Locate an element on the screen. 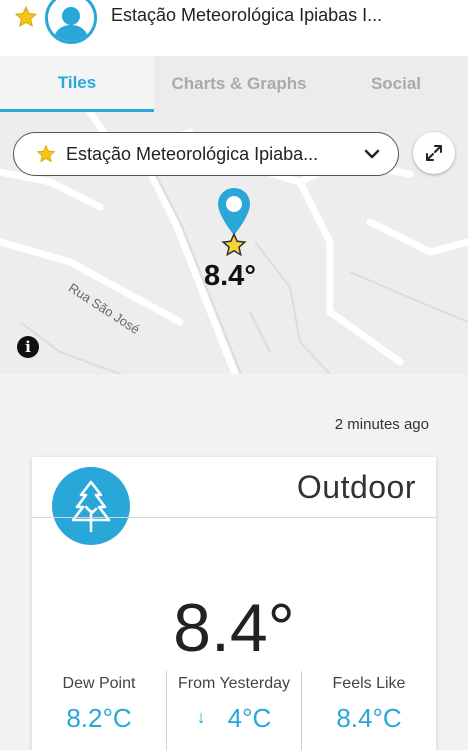 The image size is (468, 750). stat-value: 4°C is located at coordinates (249, 718).